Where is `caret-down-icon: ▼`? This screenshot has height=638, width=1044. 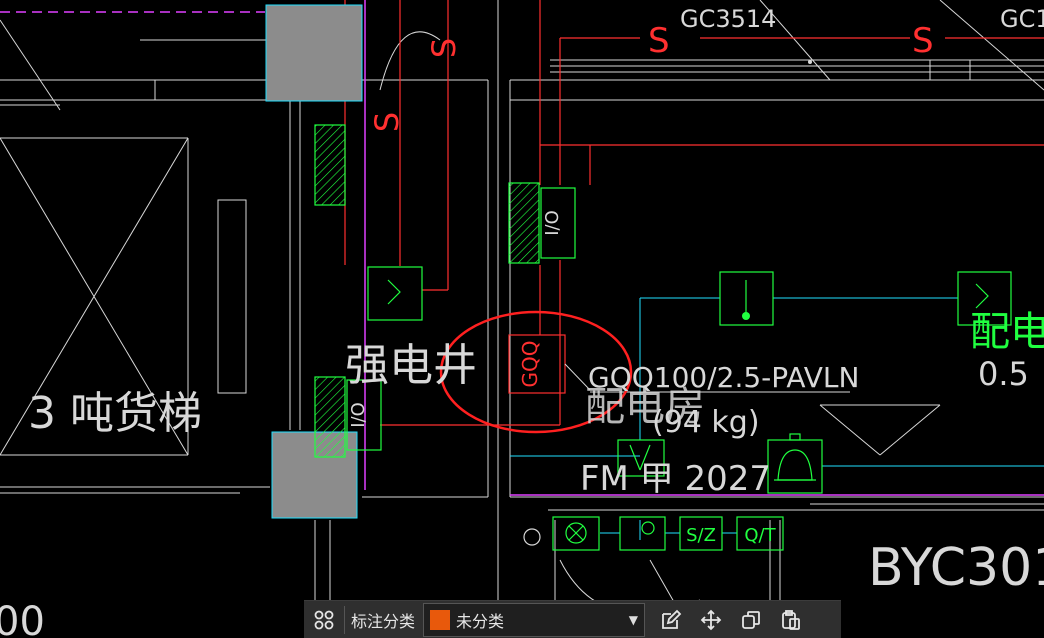
caret-down-icon: ▼ is located at coordinates (633, 619).